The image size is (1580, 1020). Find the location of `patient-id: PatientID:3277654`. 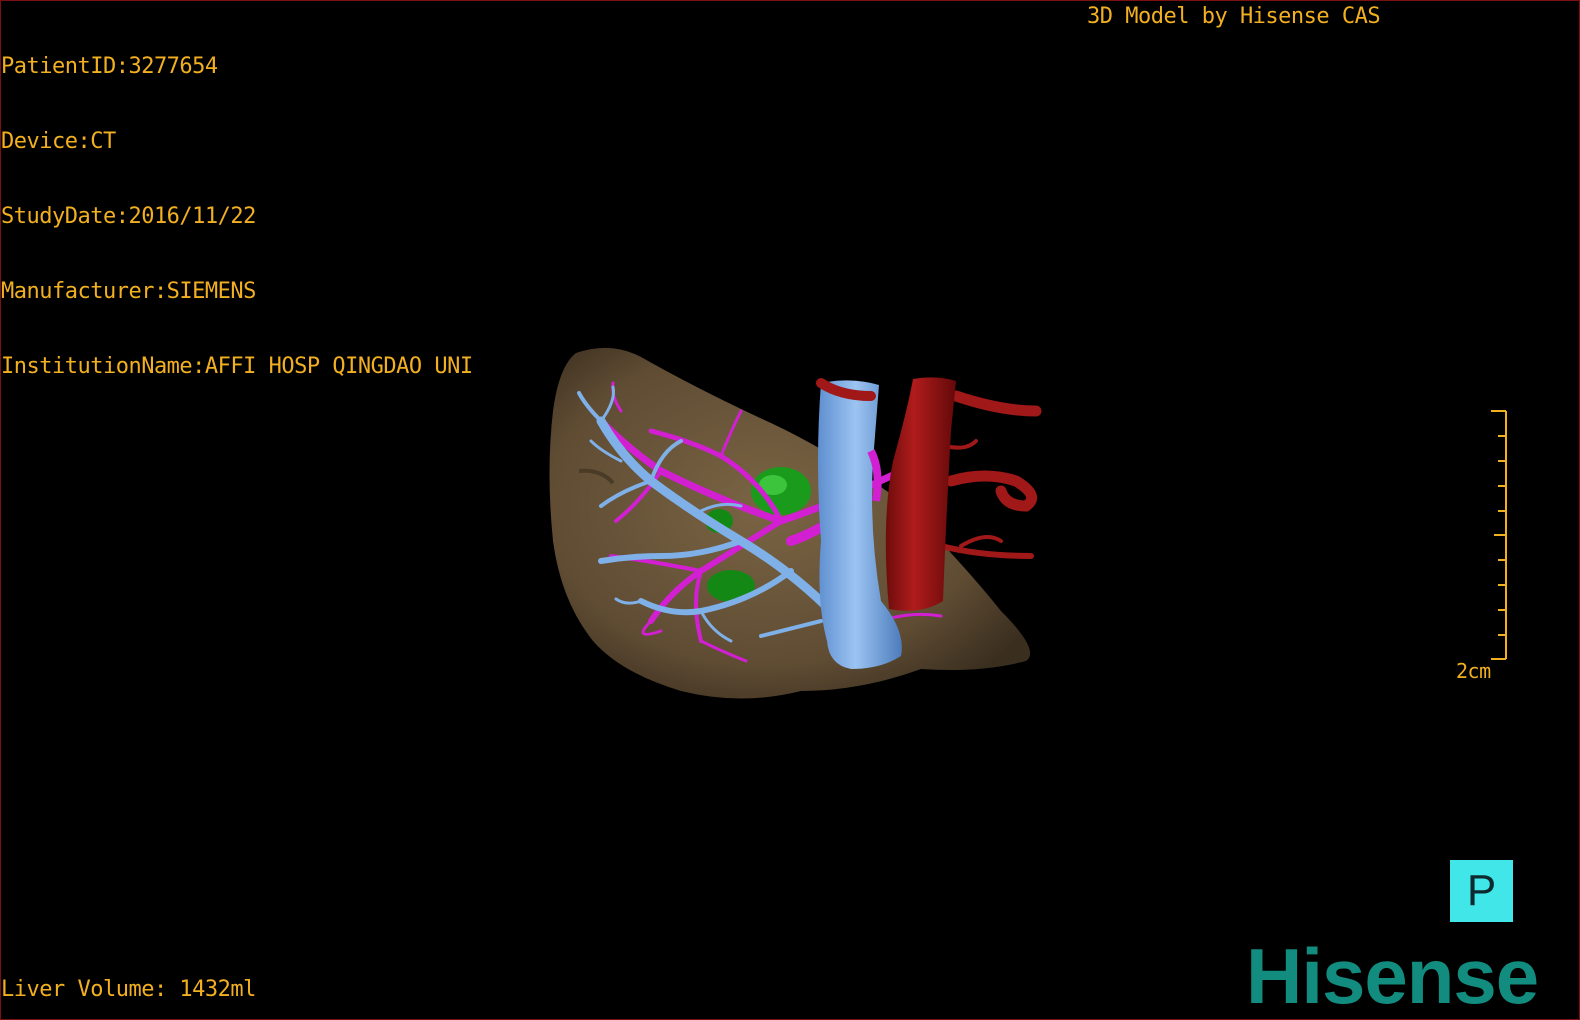

patient-id: PatientID:3277654 is located at coordinates (109, 66).